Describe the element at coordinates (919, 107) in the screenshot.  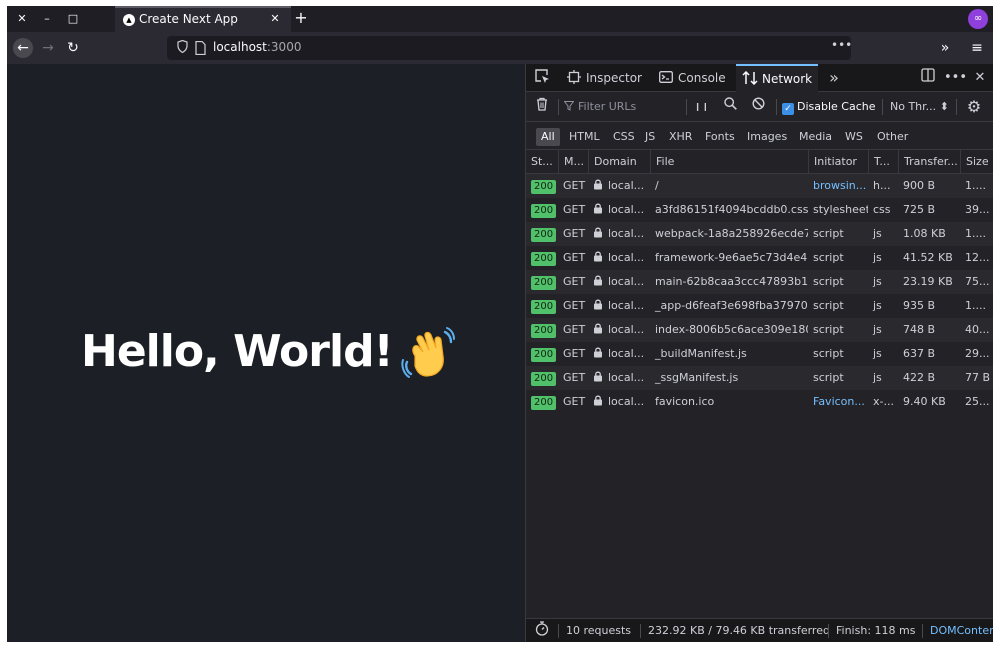
I see `throttling-select: No Thr... ⬍` at that location.